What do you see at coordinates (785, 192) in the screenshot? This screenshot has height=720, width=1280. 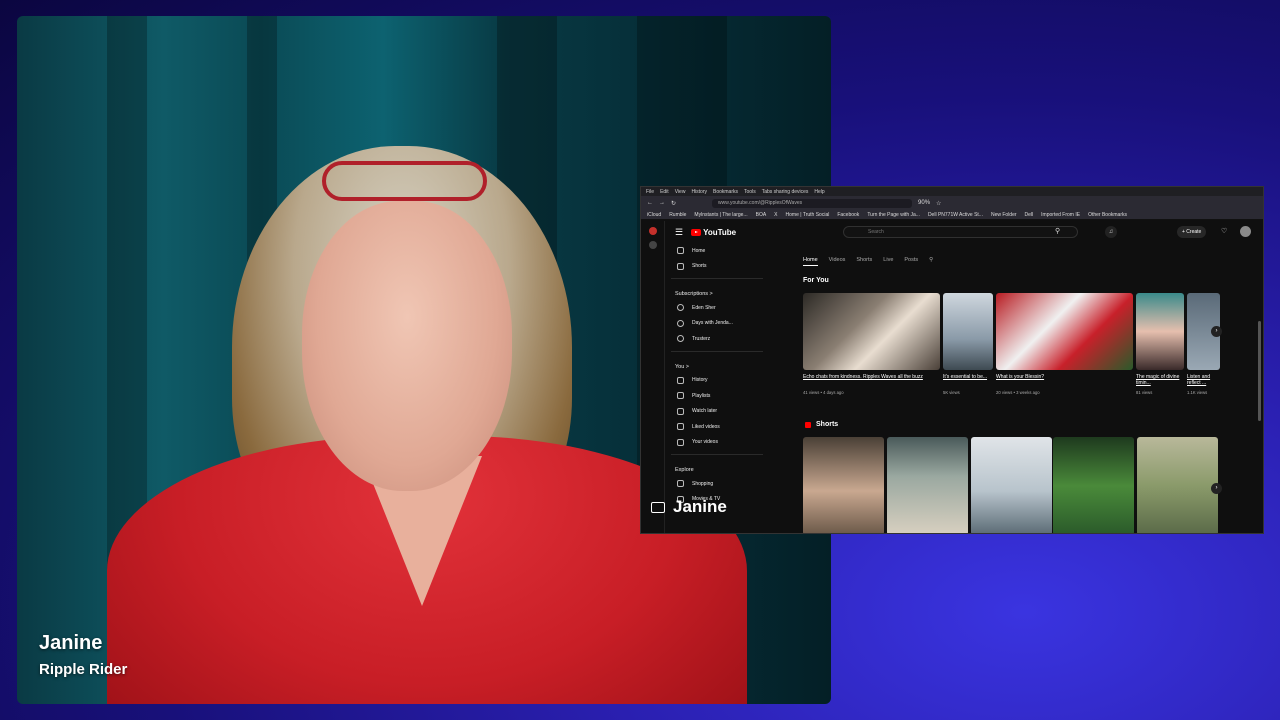 I see `menu-tabs: Tabs sharing devices` at bounding box center [785, 192].